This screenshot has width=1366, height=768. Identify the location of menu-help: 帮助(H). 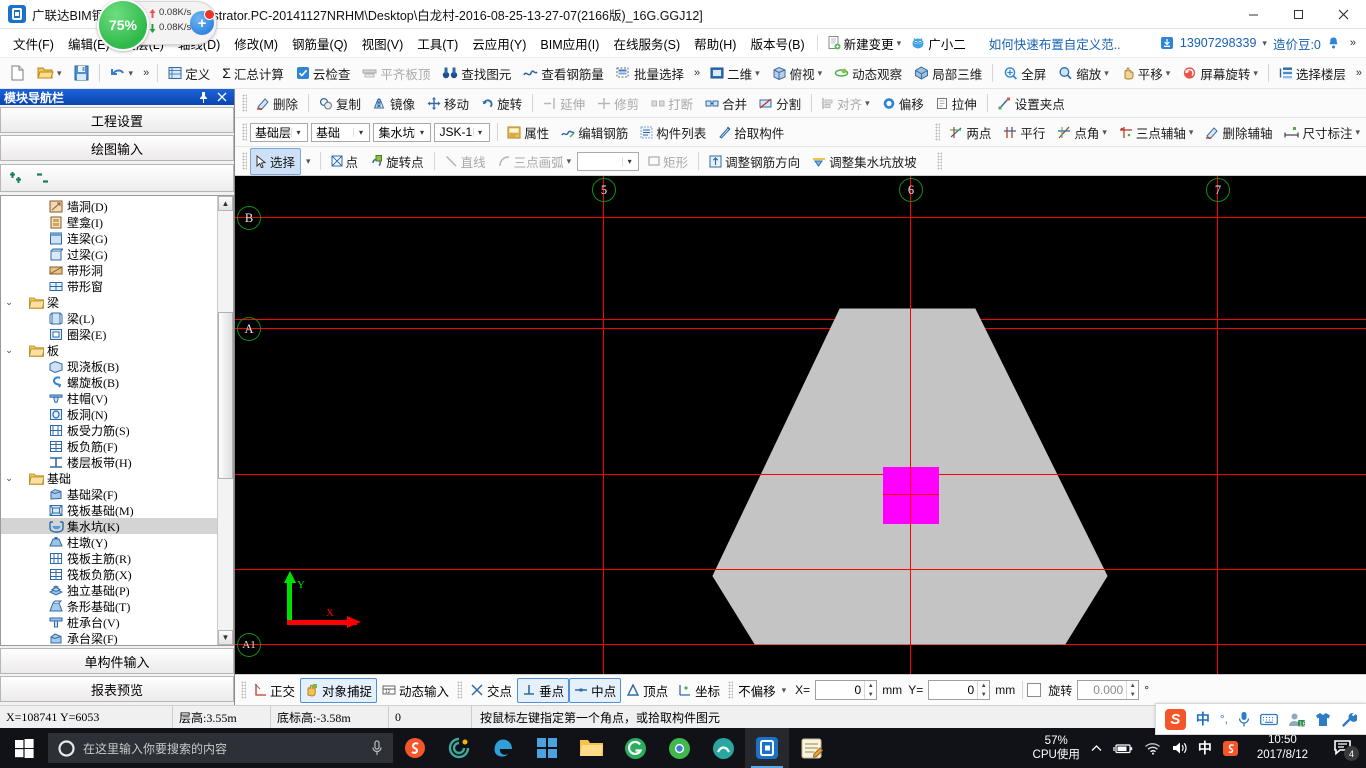
(715, 43).